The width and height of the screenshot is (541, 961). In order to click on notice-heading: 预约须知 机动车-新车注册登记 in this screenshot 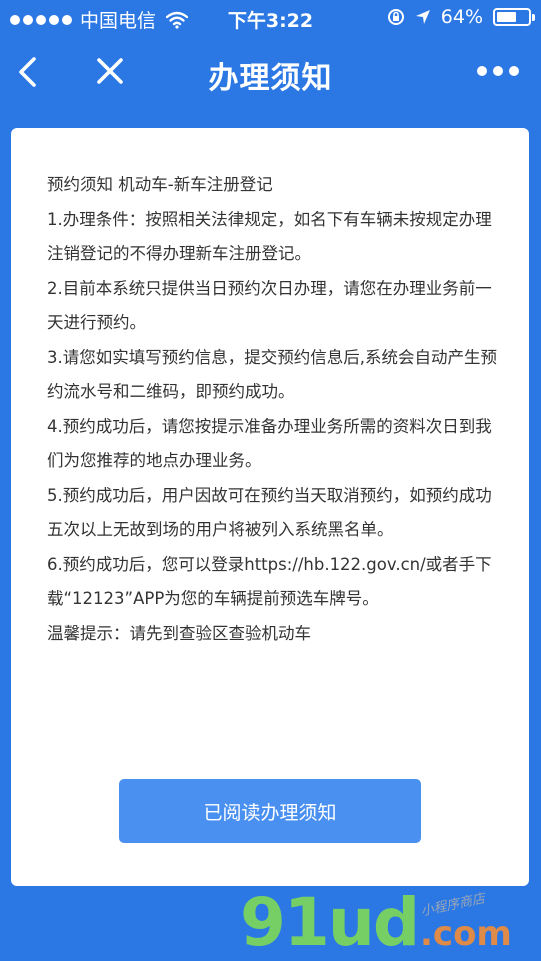, I will do `click(160, 184)`.